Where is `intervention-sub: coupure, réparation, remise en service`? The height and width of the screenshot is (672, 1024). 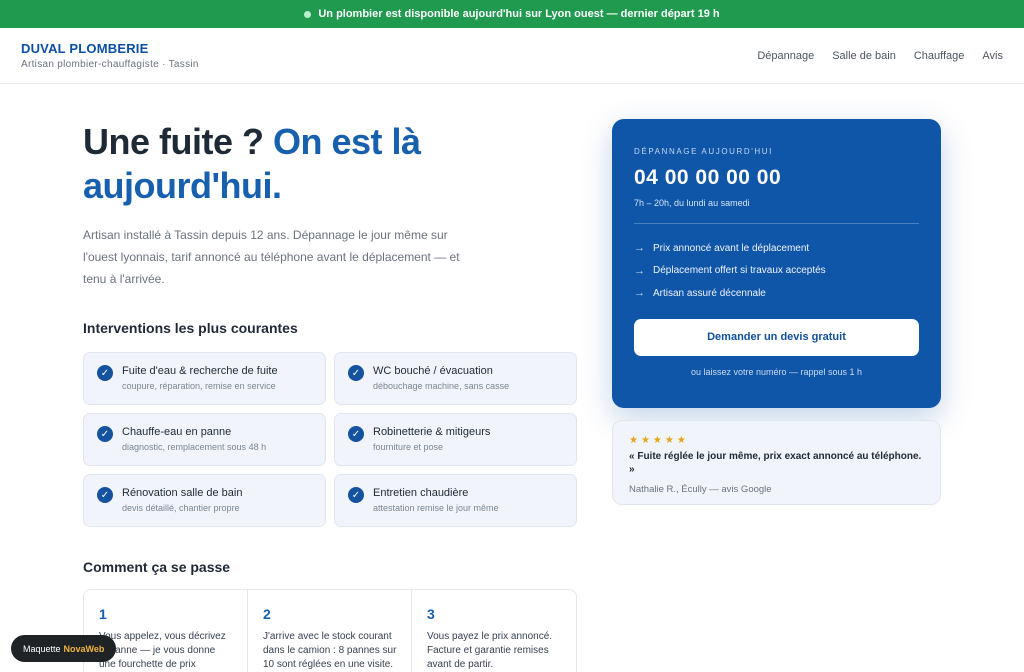
intervention-sub: coupure, réparation, remise en service is located at coordinates (199, 386).